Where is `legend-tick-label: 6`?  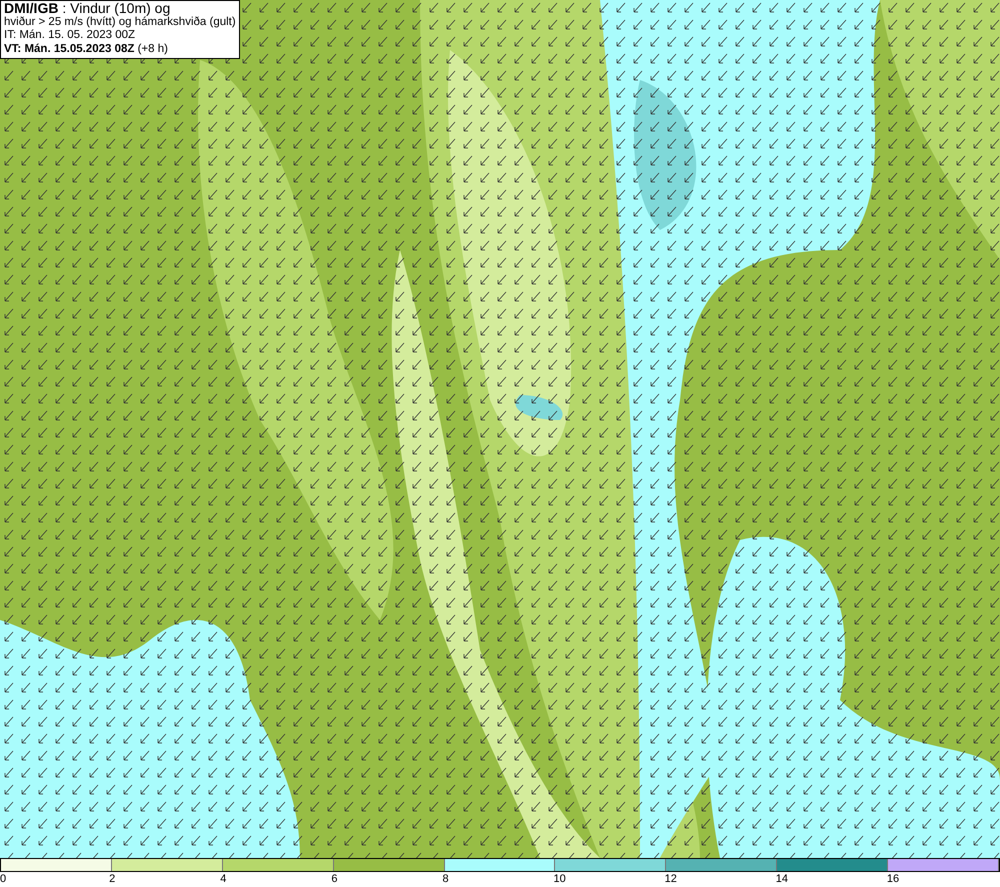 legend-tick-label: 6 is located at coordinates (334, 879).